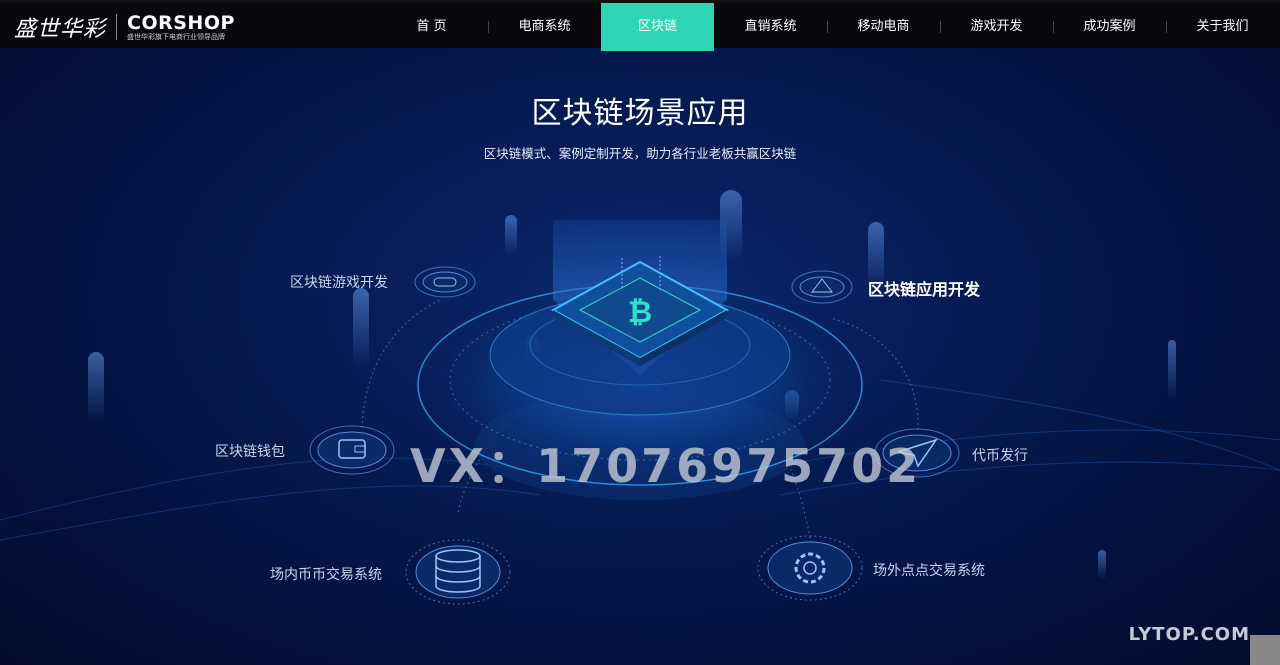  What do you see at coordinates (1265, 650) in the screenshot?
I see `corner-expand-button` at bounding box center [1265, 650].